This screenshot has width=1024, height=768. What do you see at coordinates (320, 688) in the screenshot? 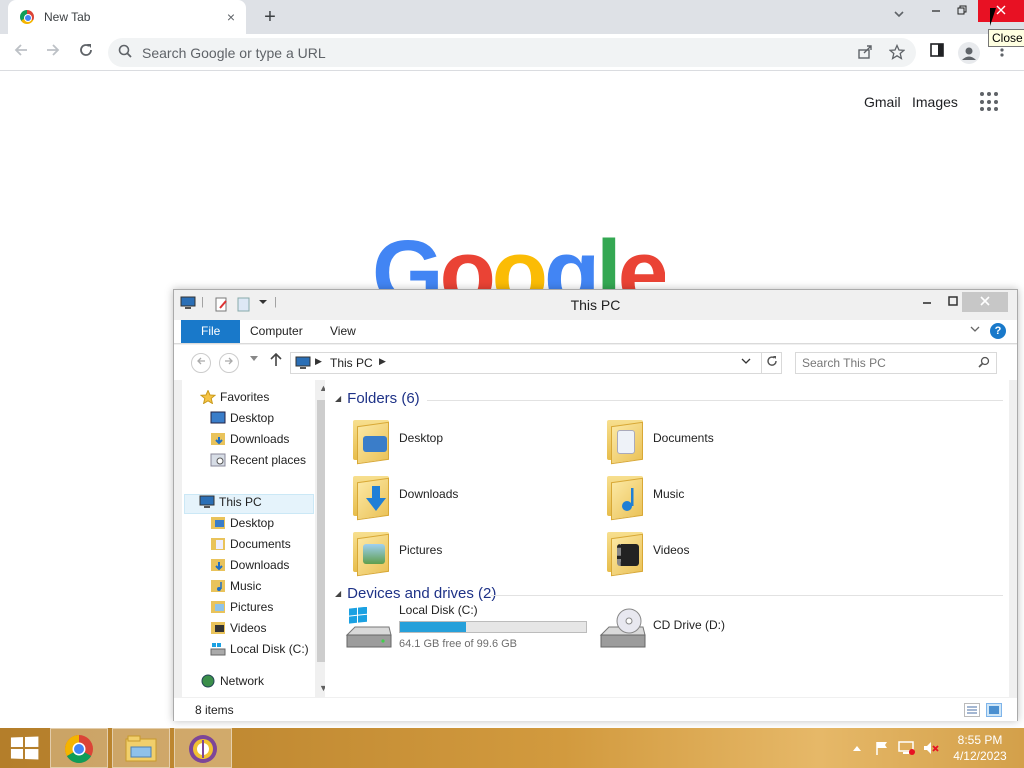
I see `scroll-down-icon: ▼` at bounding box center [320, 688].